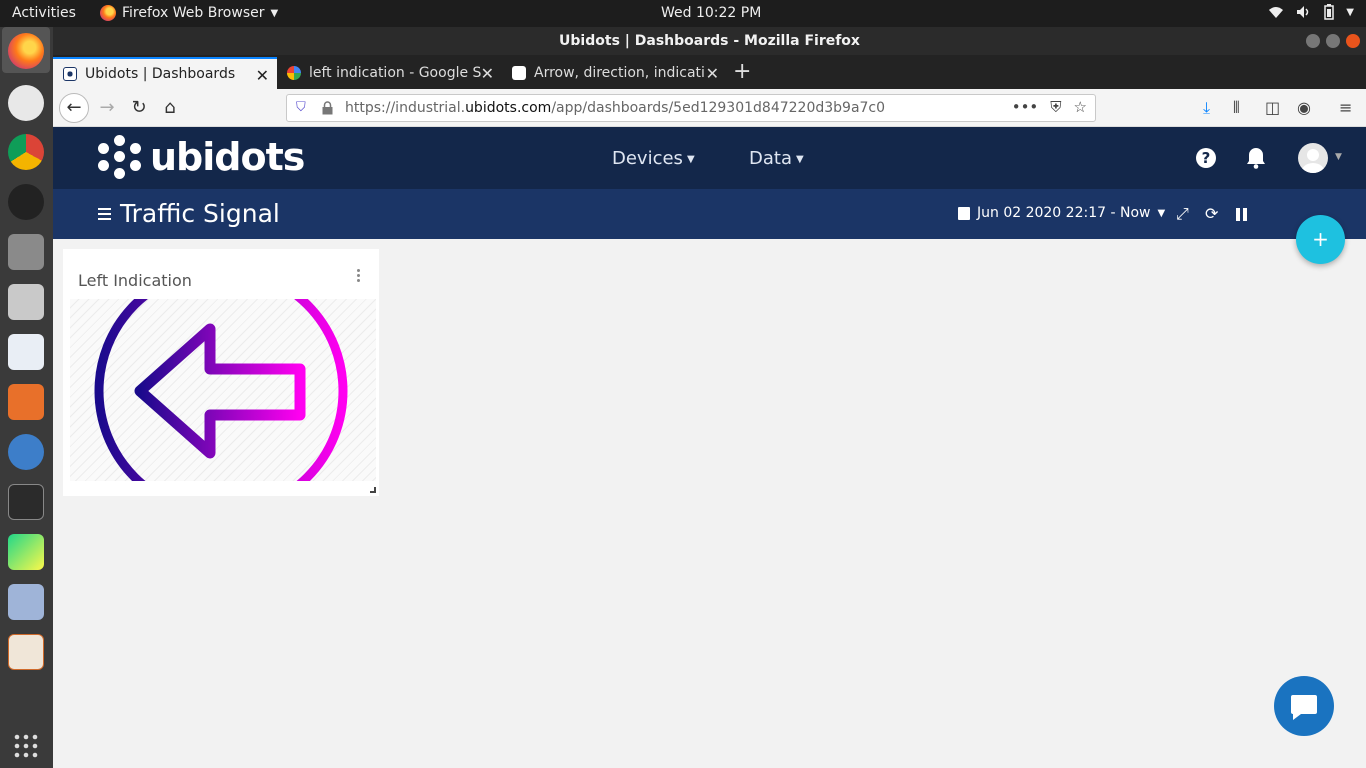 The image size is (1366, 768). I want to click on tracking-shield-icon: ⛉, so click(301, 107).